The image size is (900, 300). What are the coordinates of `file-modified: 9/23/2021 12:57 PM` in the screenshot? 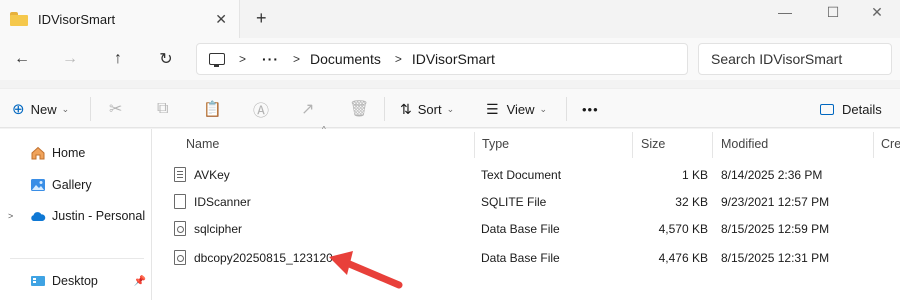 It's located at (775, 201).